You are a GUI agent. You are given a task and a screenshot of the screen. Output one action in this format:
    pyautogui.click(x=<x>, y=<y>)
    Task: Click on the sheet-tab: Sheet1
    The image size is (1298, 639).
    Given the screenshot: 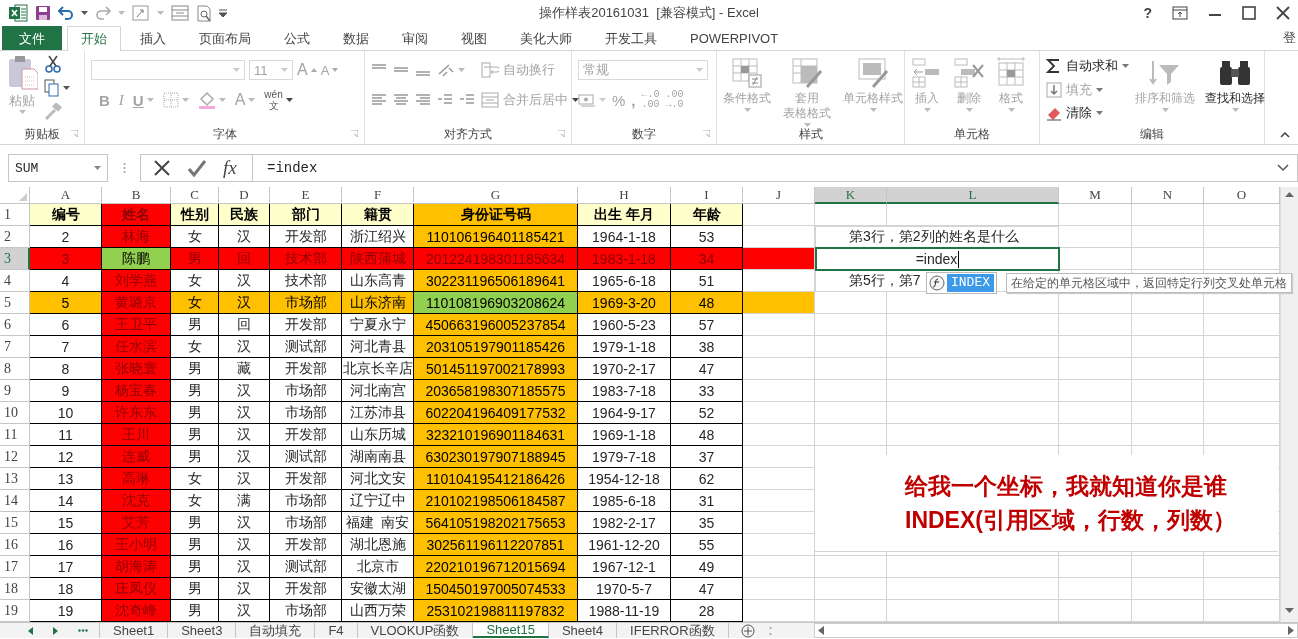 What is the action you would take?
    pyautogui.click(x=134, y=630)
    